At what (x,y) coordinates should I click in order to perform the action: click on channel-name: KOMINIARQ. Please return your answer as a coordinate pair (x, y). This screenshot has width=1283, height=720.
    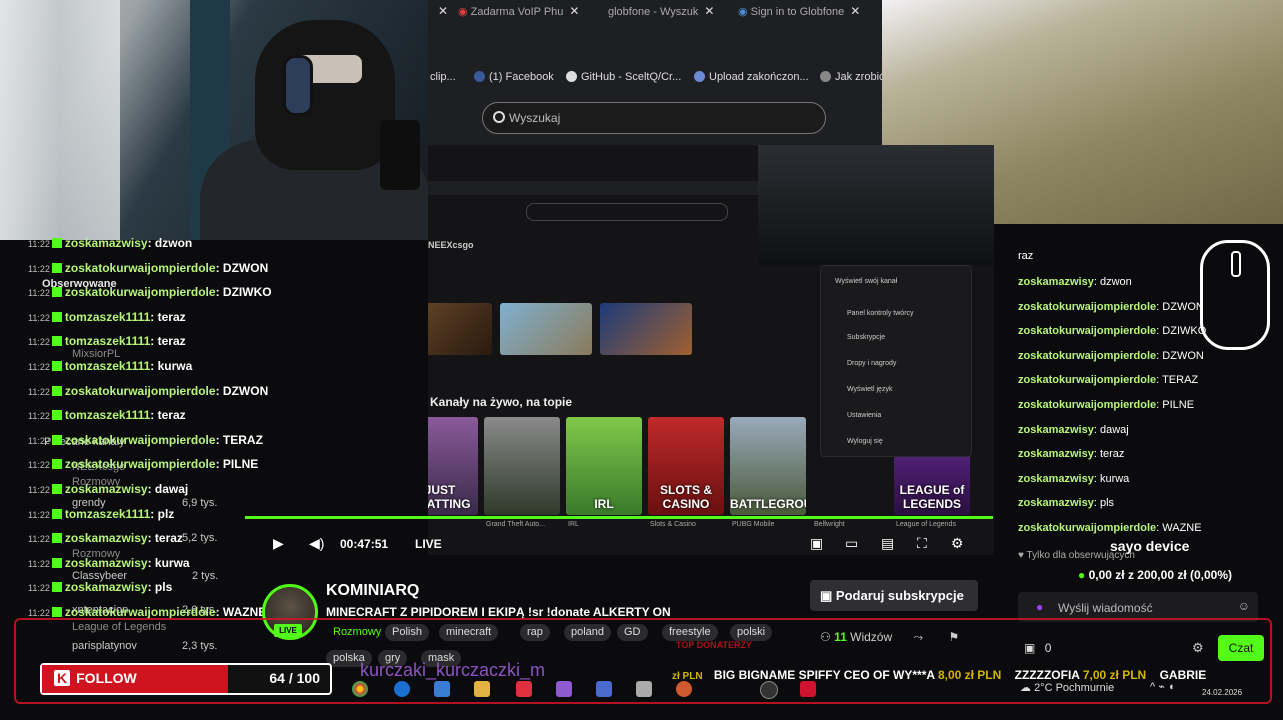
    Looking at the image, I should click on (372, 591).